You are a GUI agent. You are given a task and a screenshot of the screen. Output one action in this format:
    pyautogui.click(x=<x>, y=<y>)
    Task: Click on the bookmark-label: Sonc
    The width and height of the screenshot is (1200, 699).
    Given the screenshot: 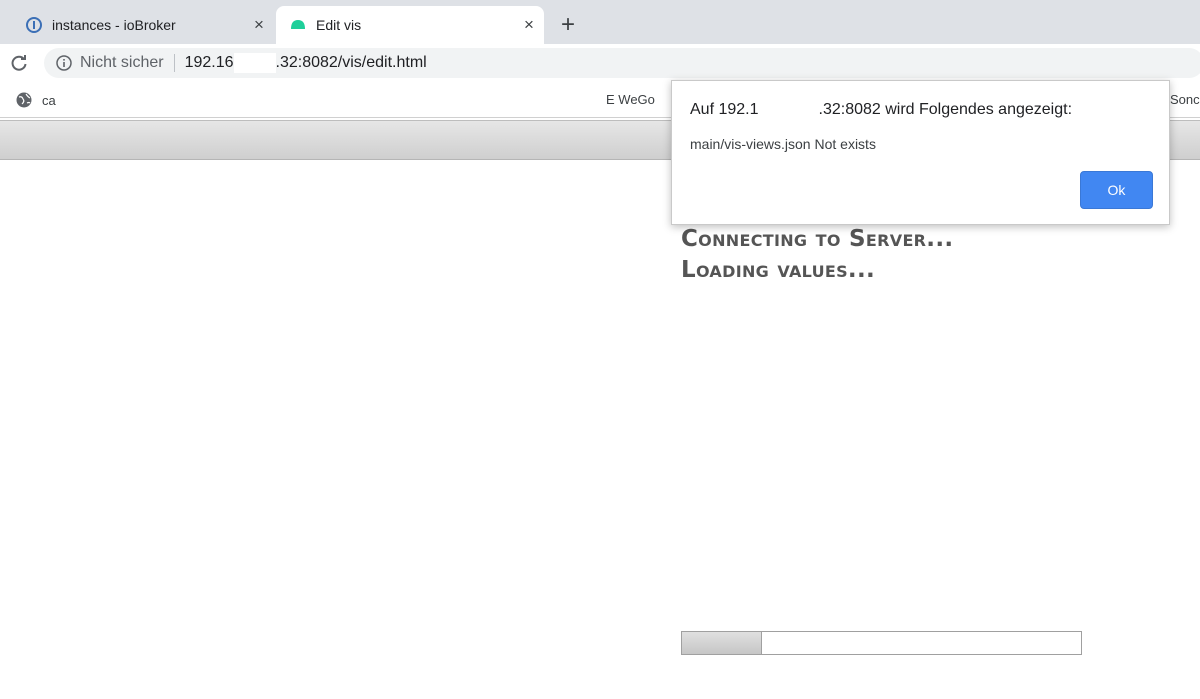 What is the action you would take?
    pyautogui.click(x=1185, y=99)
    